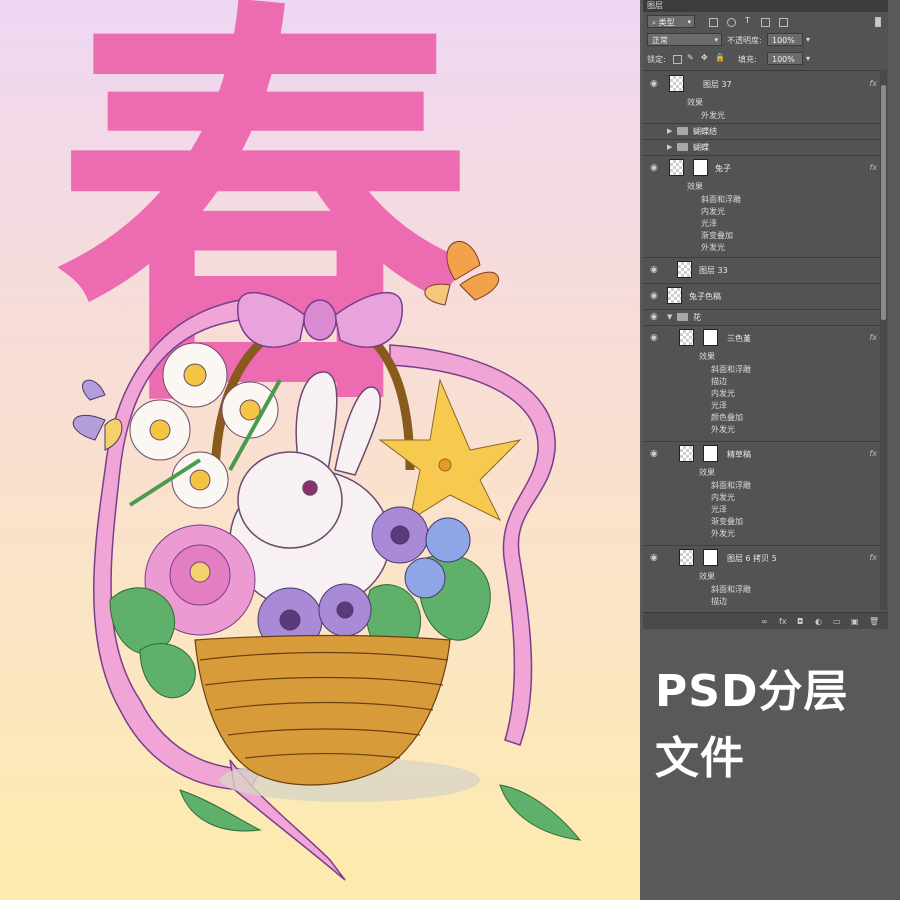  What do you see at coordinates (720, 57) in the screenshot?
I see `lock-all-icon: 🔒` at bounding box center [720, 57].